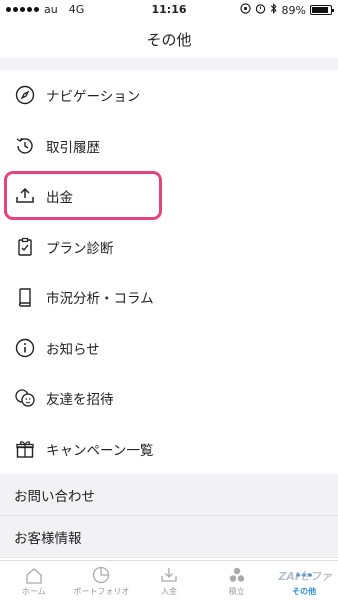 This screenshot has height=601, width=338. I want to click on status-bar: au 4G 11:16 89%, so click(169, 10).